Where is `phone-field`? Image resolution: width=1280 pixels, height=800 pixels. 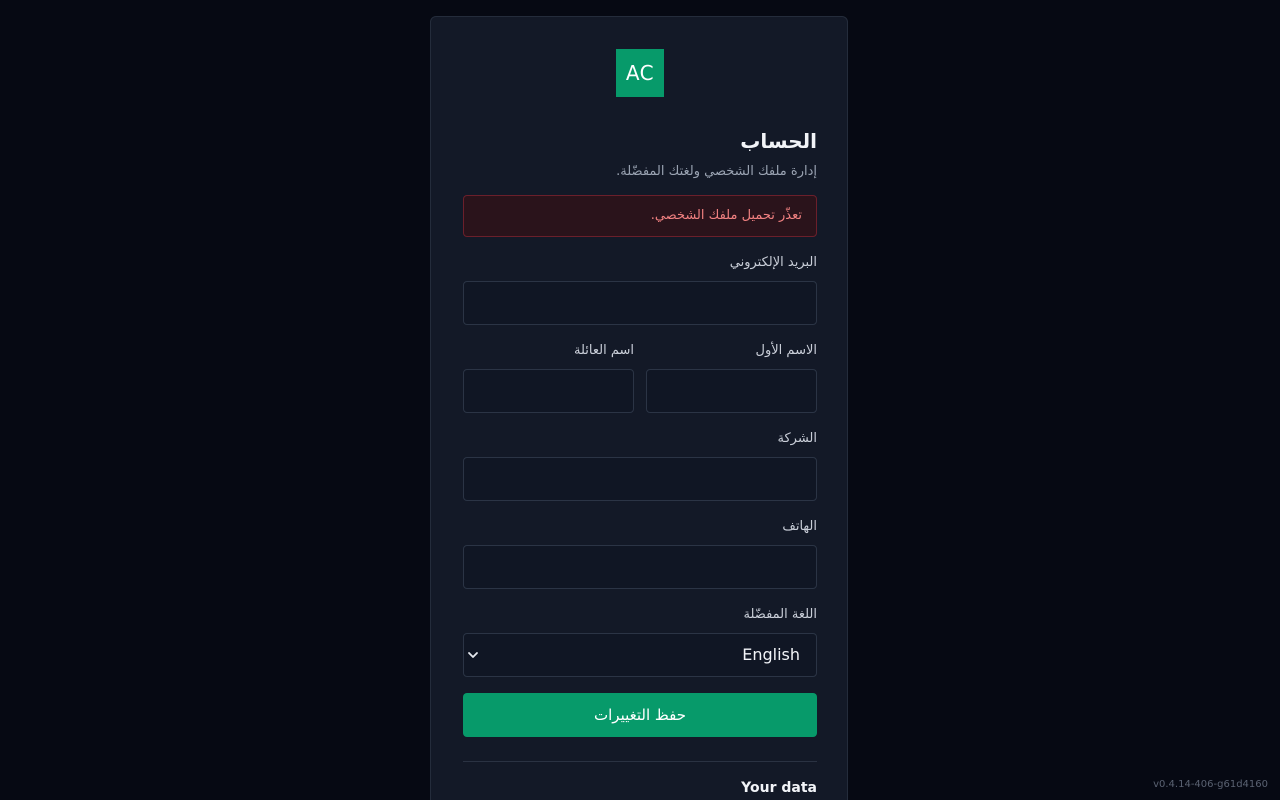
phone-field is located at coordinates (640, 567).